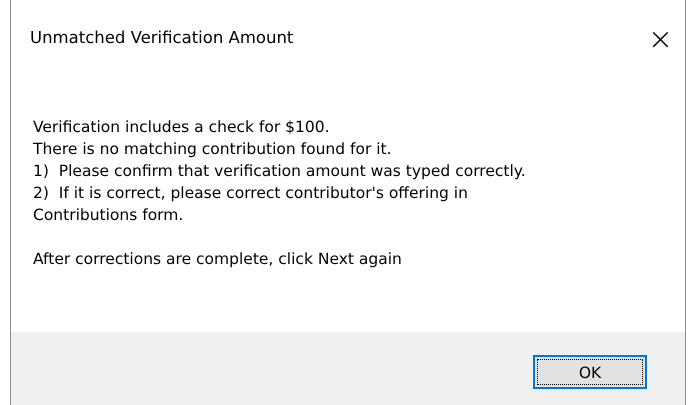  Describe the element at coordinates (590, 371) in the screenshot. I see `ok-button: OK` at that location.